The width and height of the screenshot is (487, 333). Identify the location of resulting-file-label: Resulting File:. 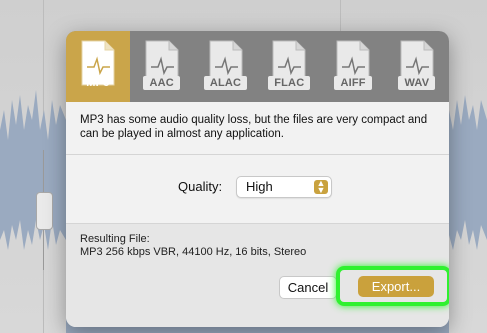
(115, 239).